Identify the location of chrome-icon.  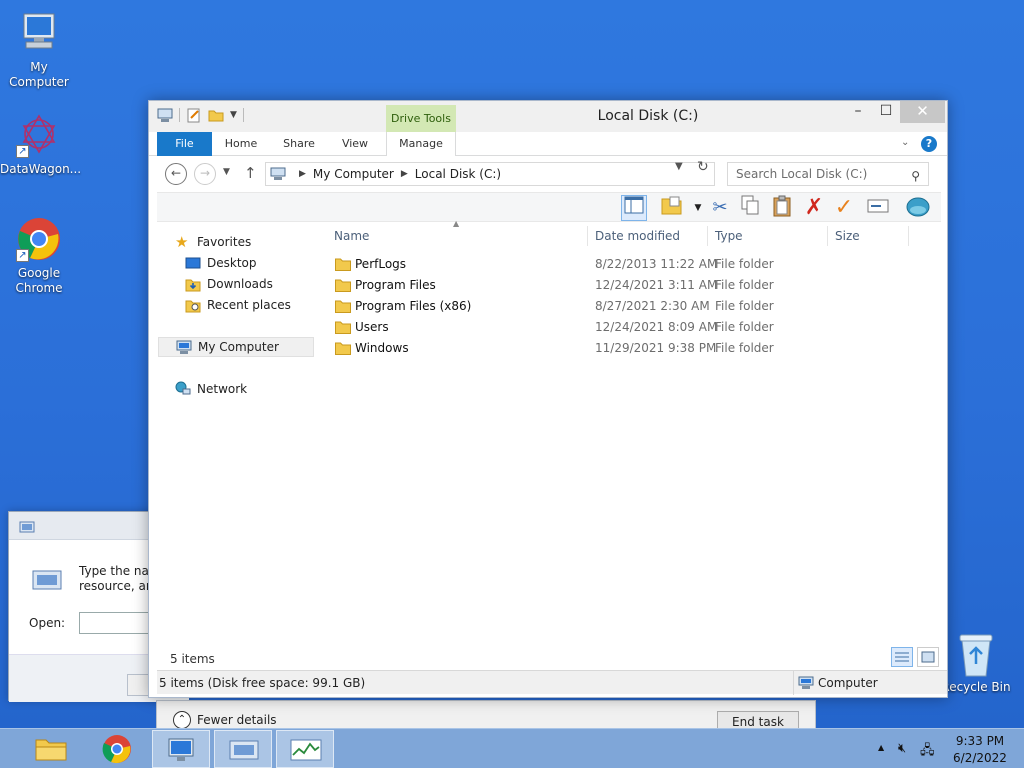
(116, 749).